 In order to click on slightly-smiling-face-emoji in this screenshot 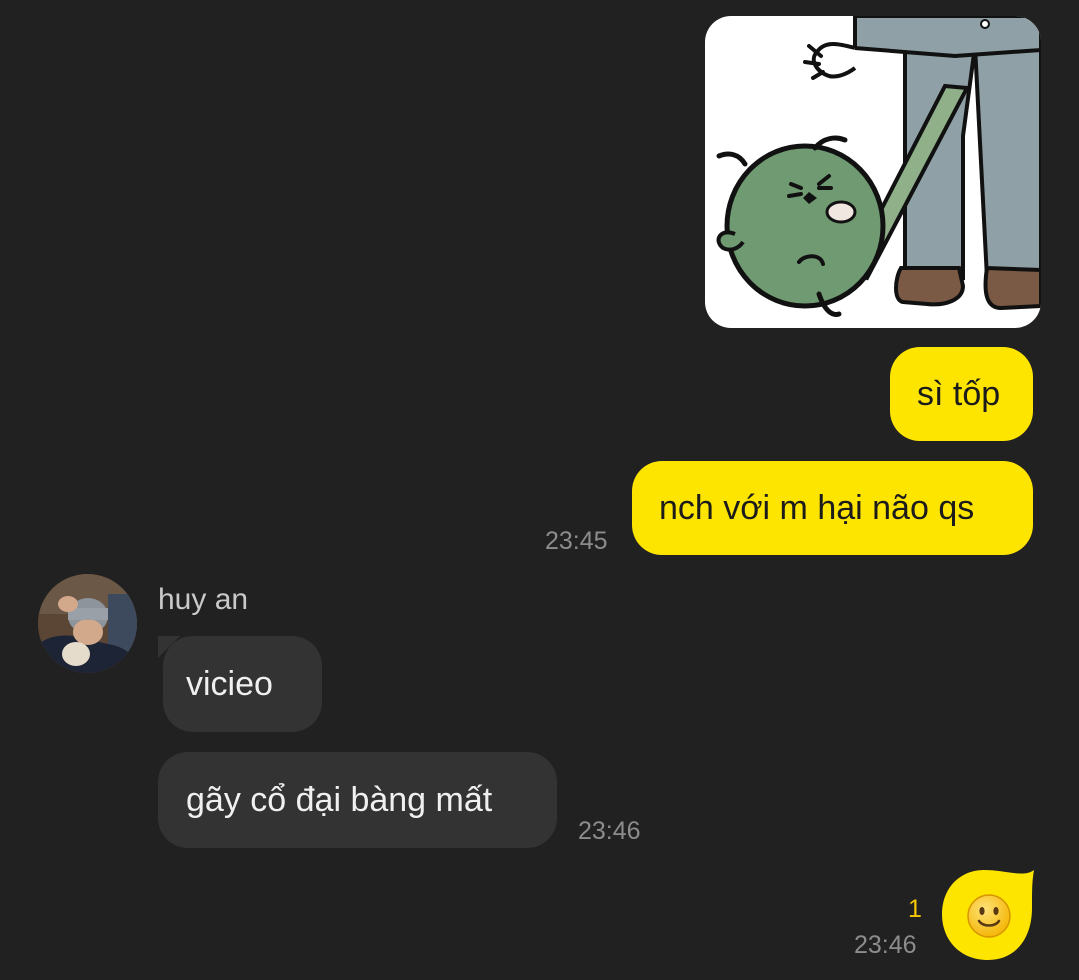, I will do `click(989, 916)`.